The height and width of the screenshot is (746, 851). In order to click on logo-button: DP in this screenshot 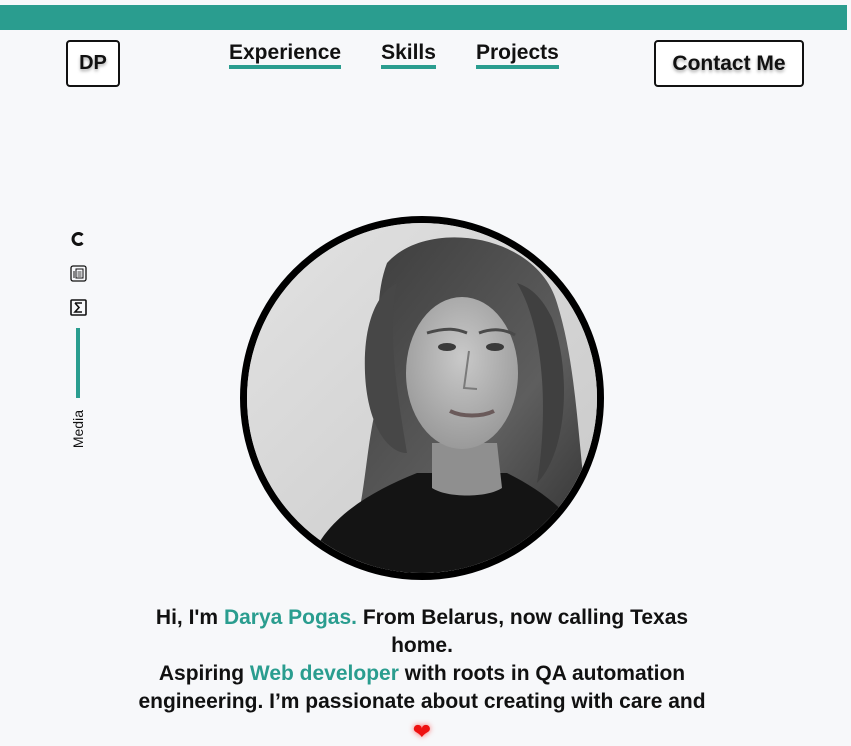, I will do `click(93, 63)`.